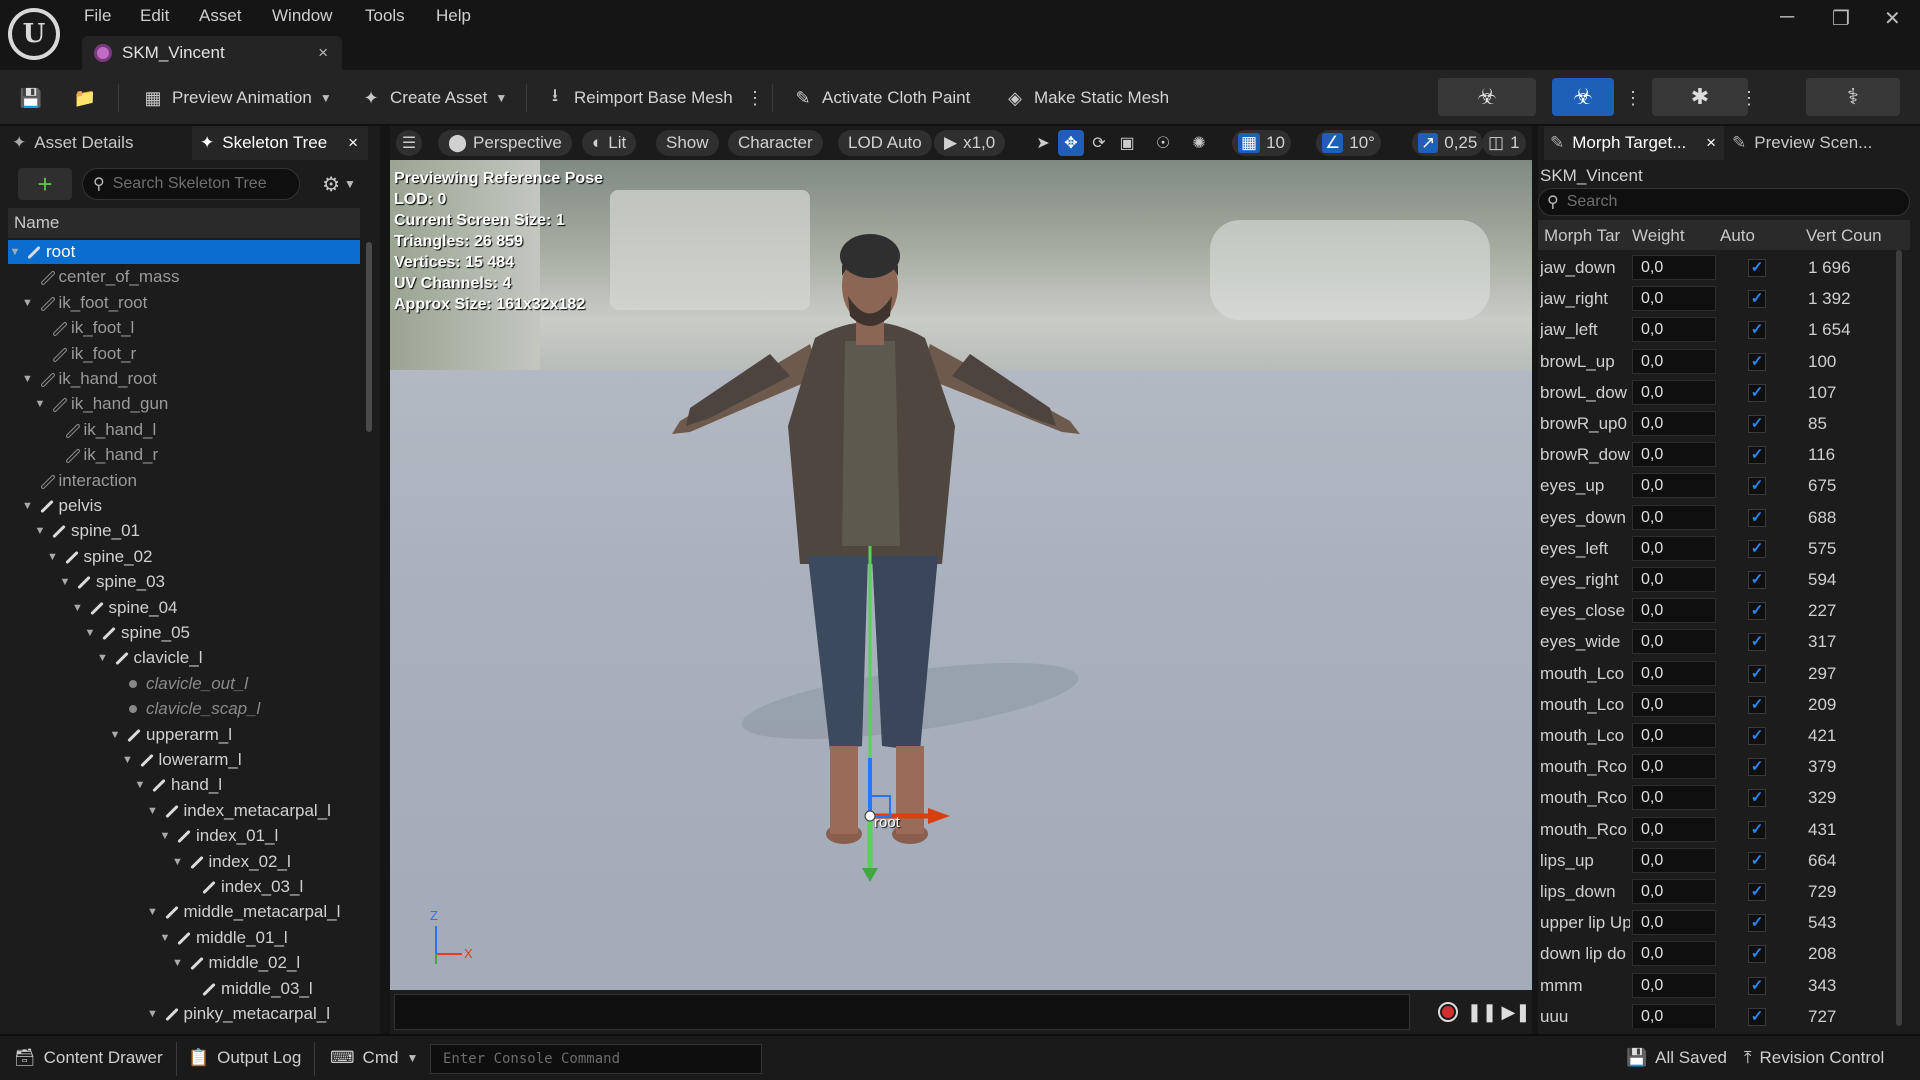 This screenshot has height=1080, width=1920. What do you see at coordinates (1724, 329) in the screenshot?
I see `morph-row: jaw_left 0,0 ✓ 1 654` at bounding box center [1724, 329].